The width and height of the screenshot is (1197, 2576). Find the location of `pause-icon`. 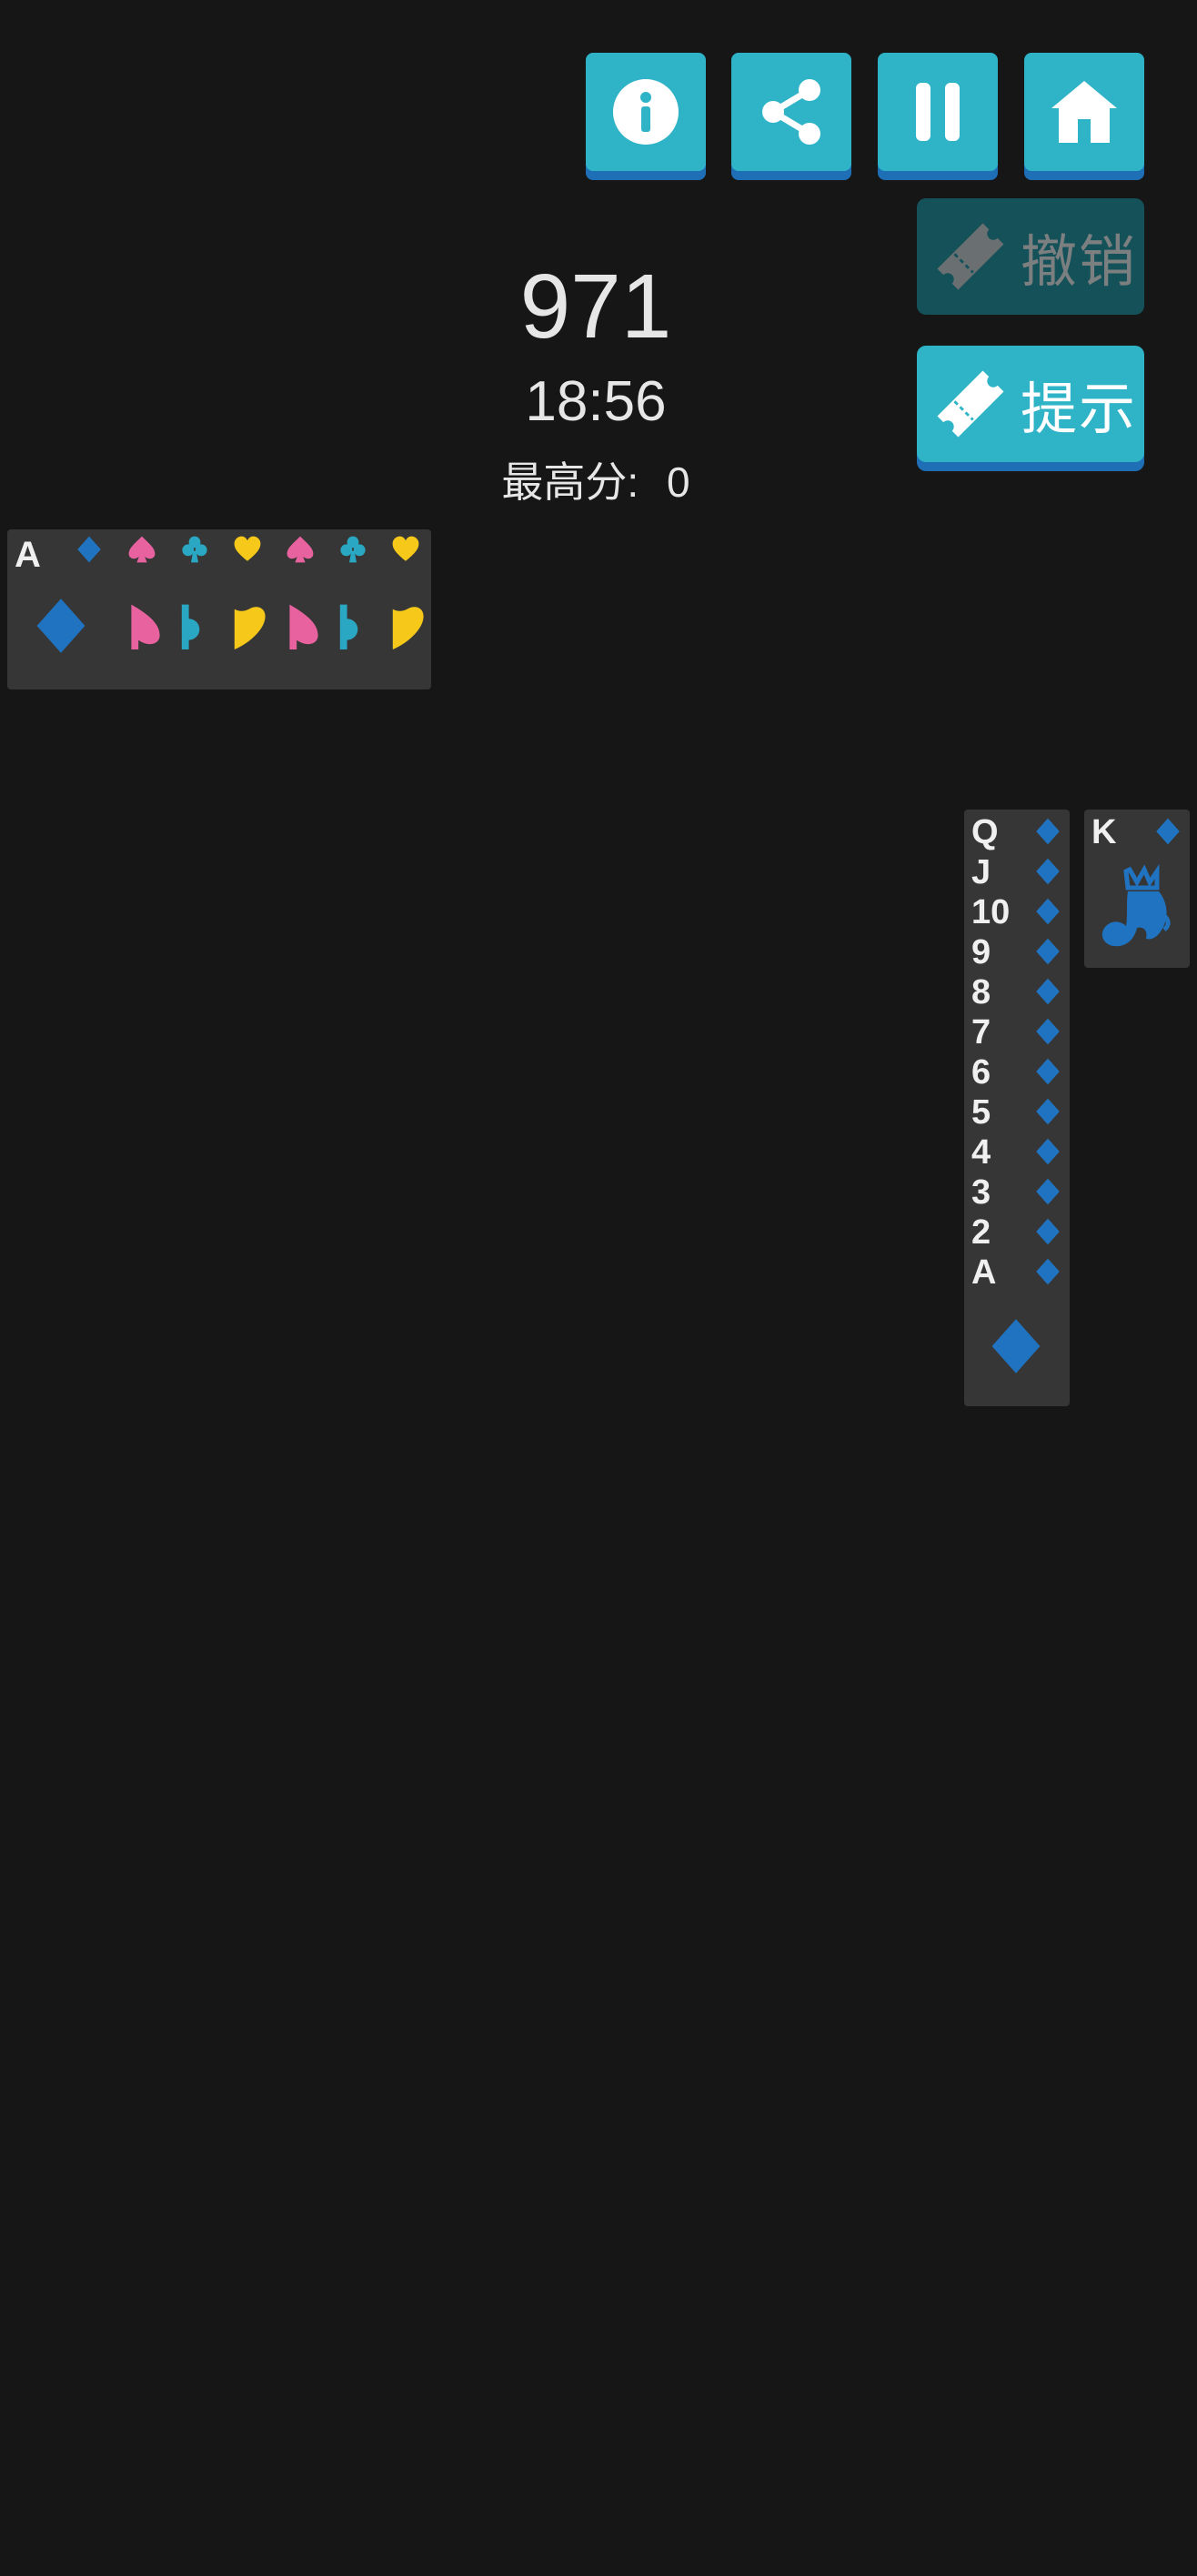

pause-icon is located at coordinates (938, 112).